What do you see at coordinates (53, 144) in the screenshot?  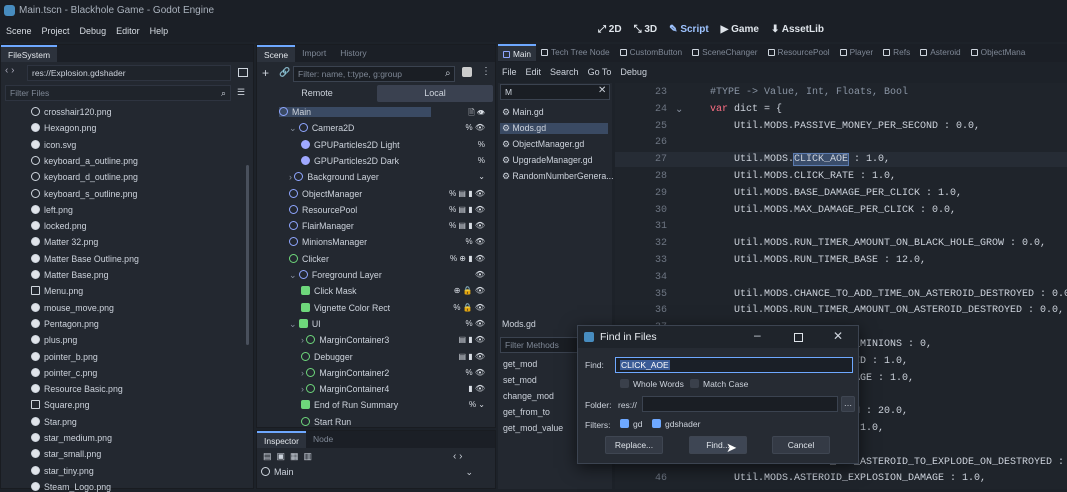 I see `file-item: icon.svg` at bounding box center [53, 144].